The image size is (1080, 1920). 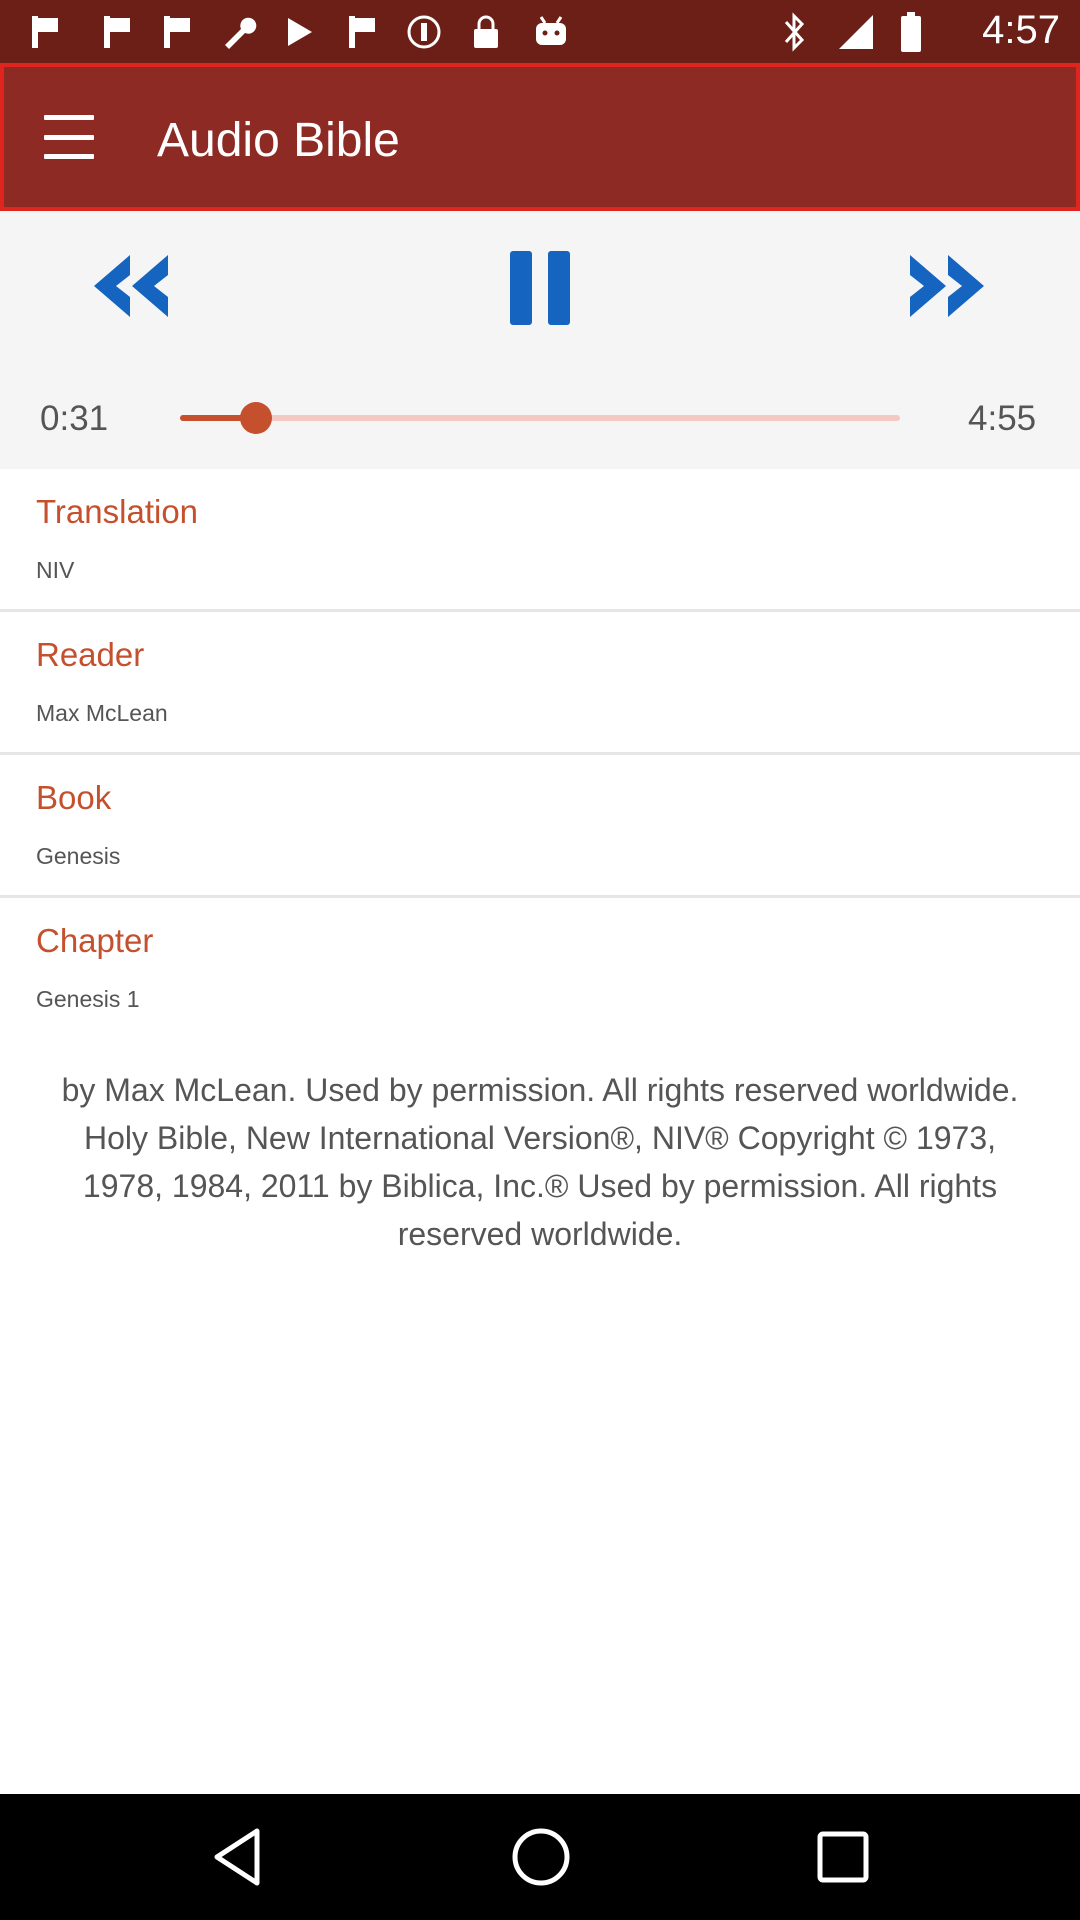 I want to click on reader-value: Max McLean, so click(x=102, y=713).